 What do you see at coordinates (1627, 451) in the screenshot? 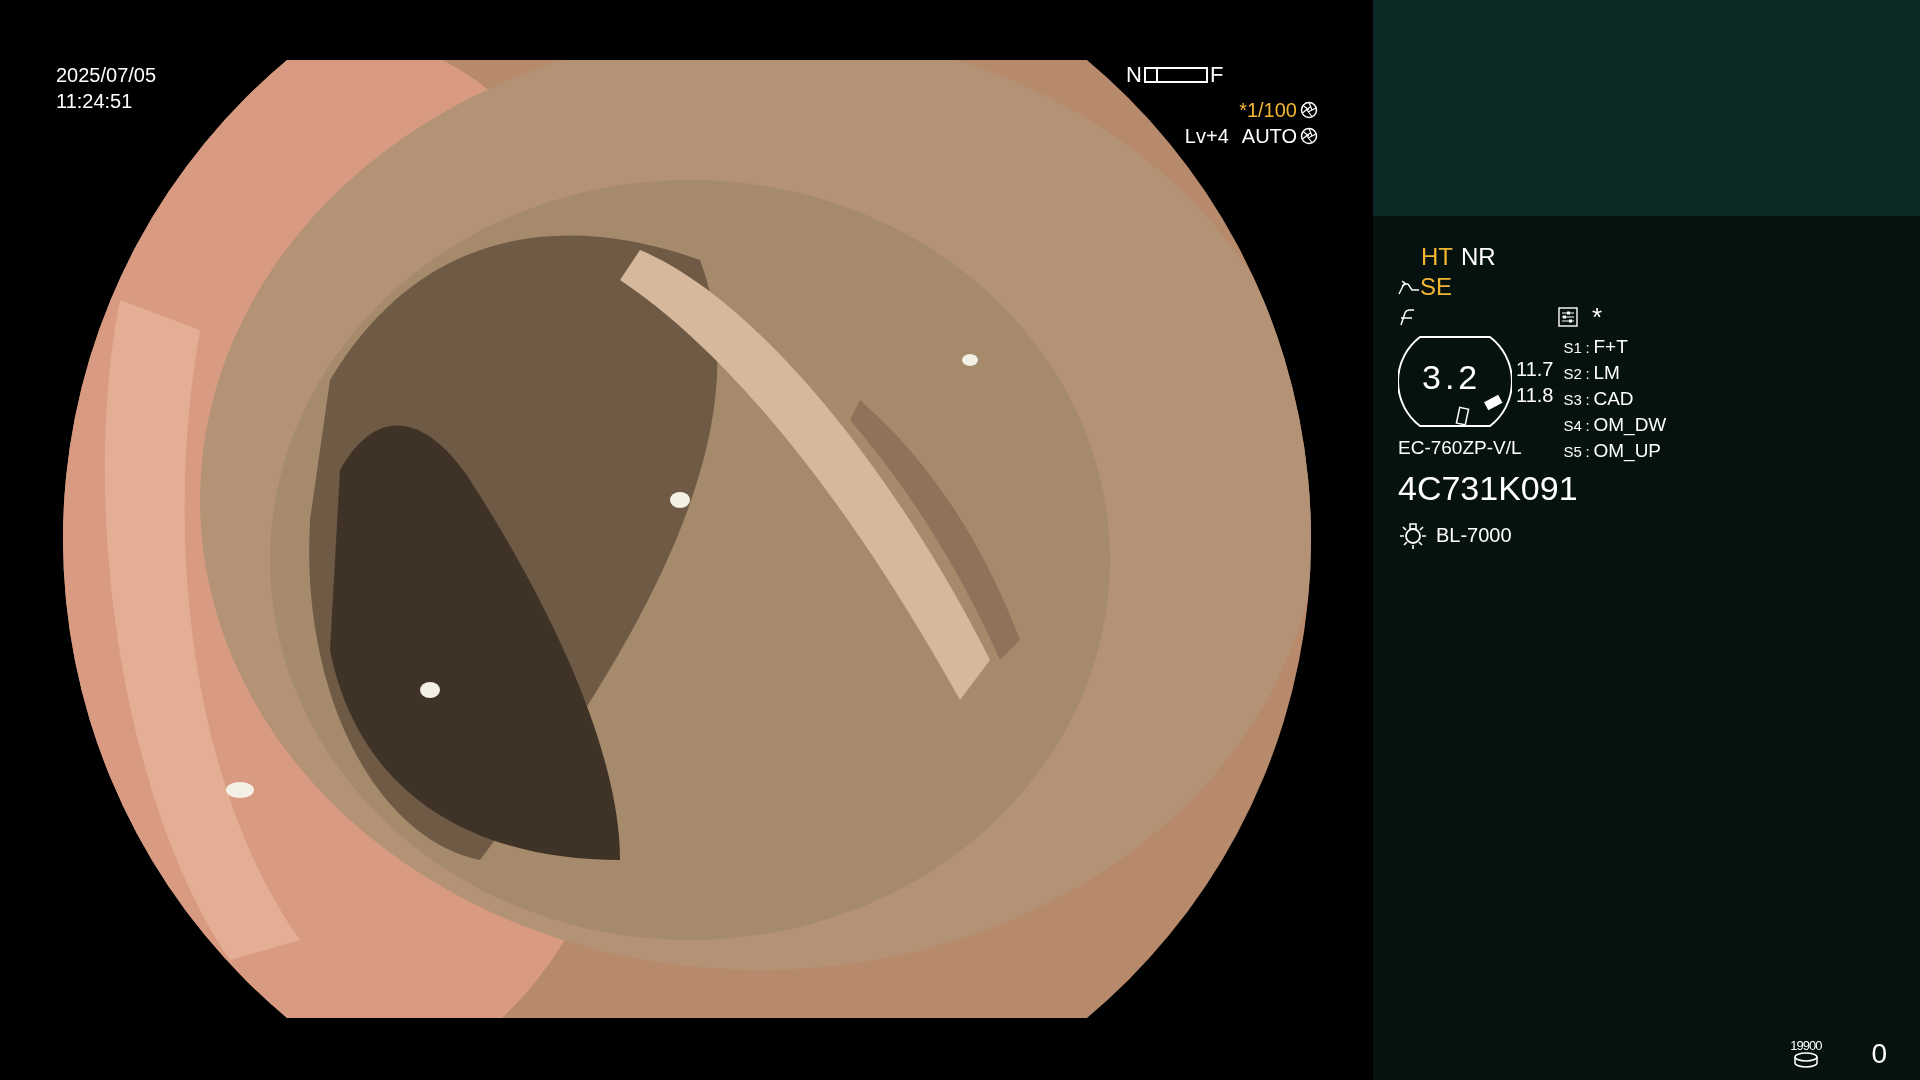
I see `switch-function: OM_UP` at bounding box center [1627, 451].